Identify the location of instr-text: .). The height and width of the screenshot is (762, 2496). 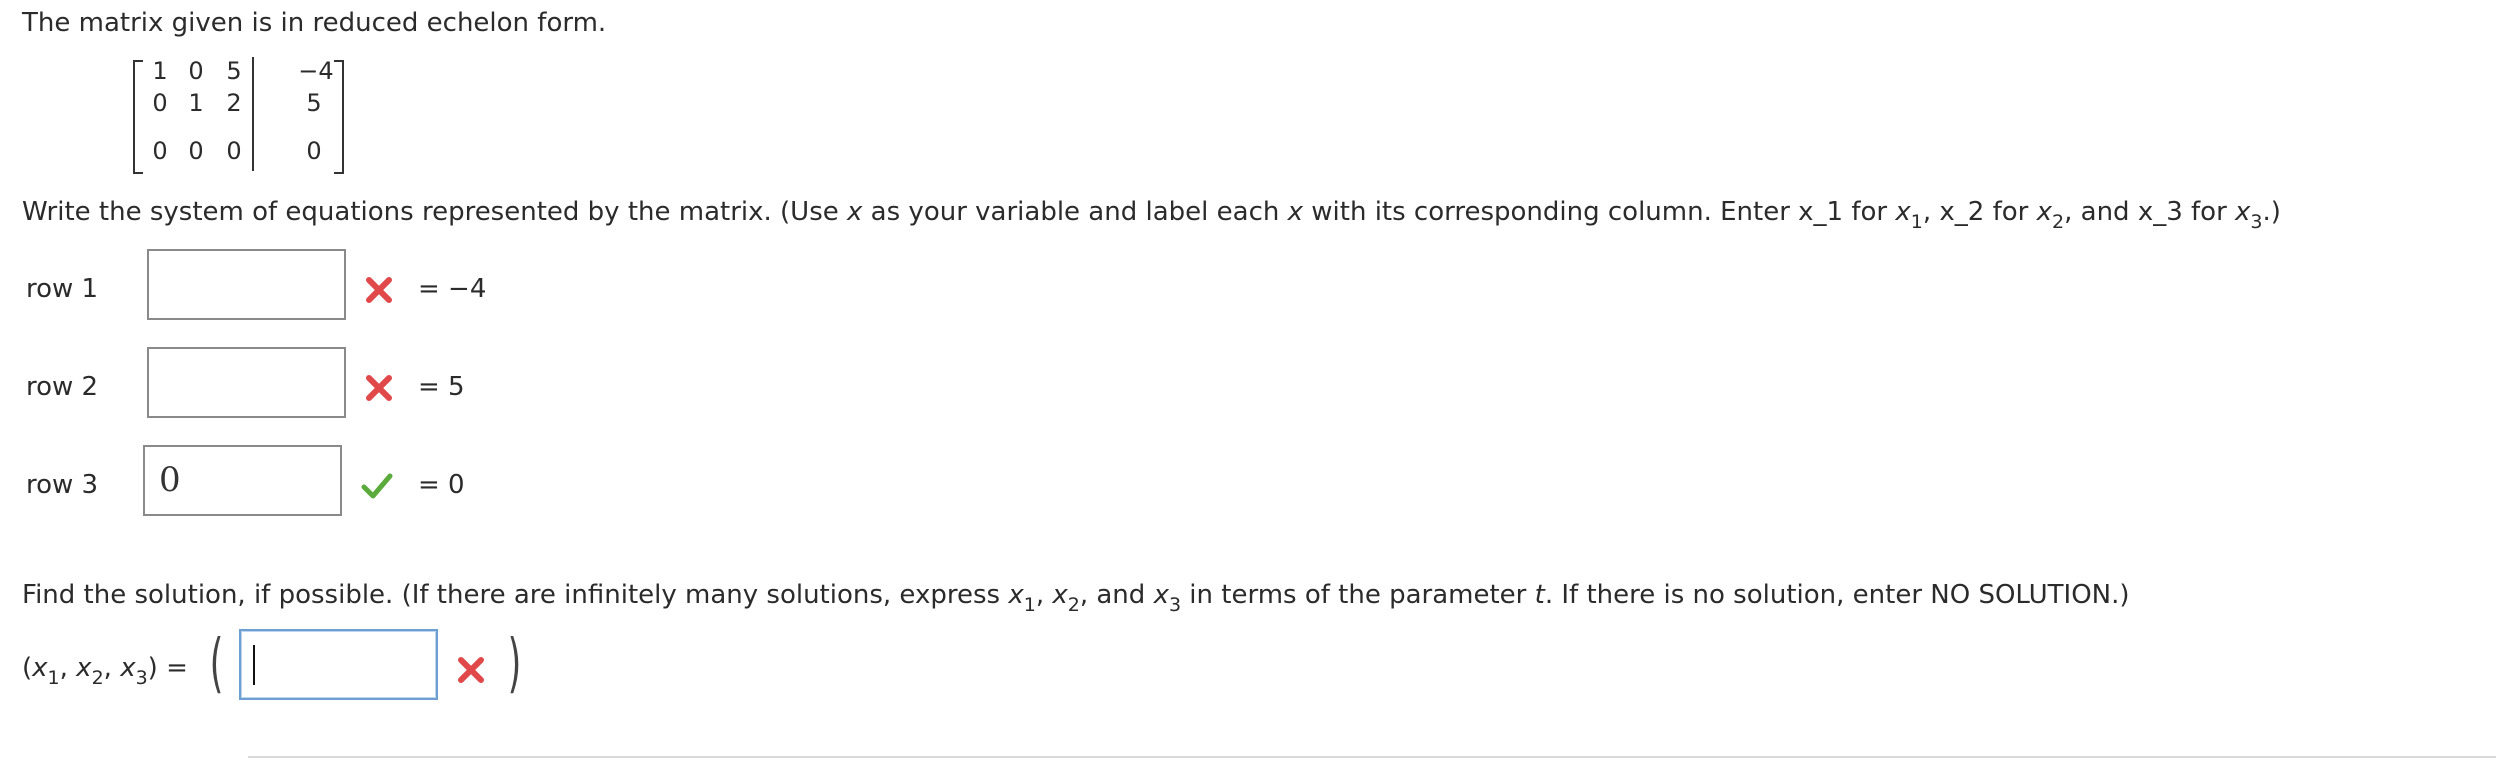
(2271, 212).